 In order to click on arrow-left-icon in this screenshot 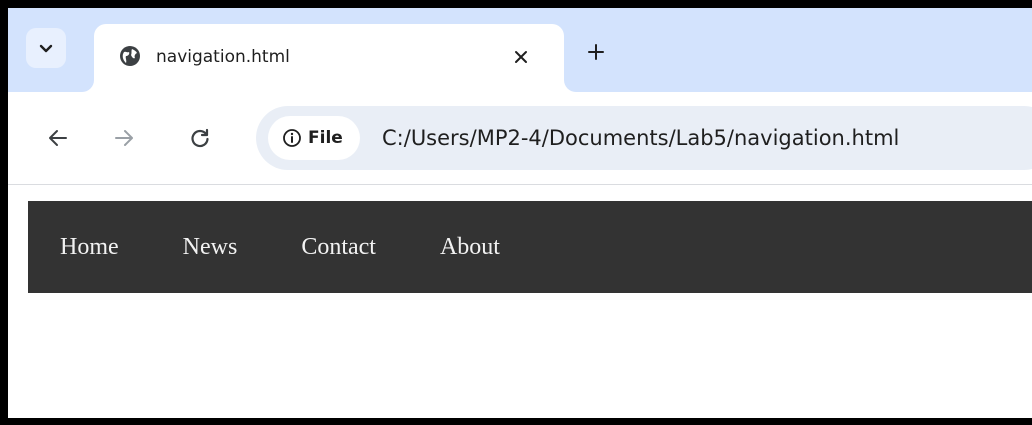, I will do `click(58, 138)`.